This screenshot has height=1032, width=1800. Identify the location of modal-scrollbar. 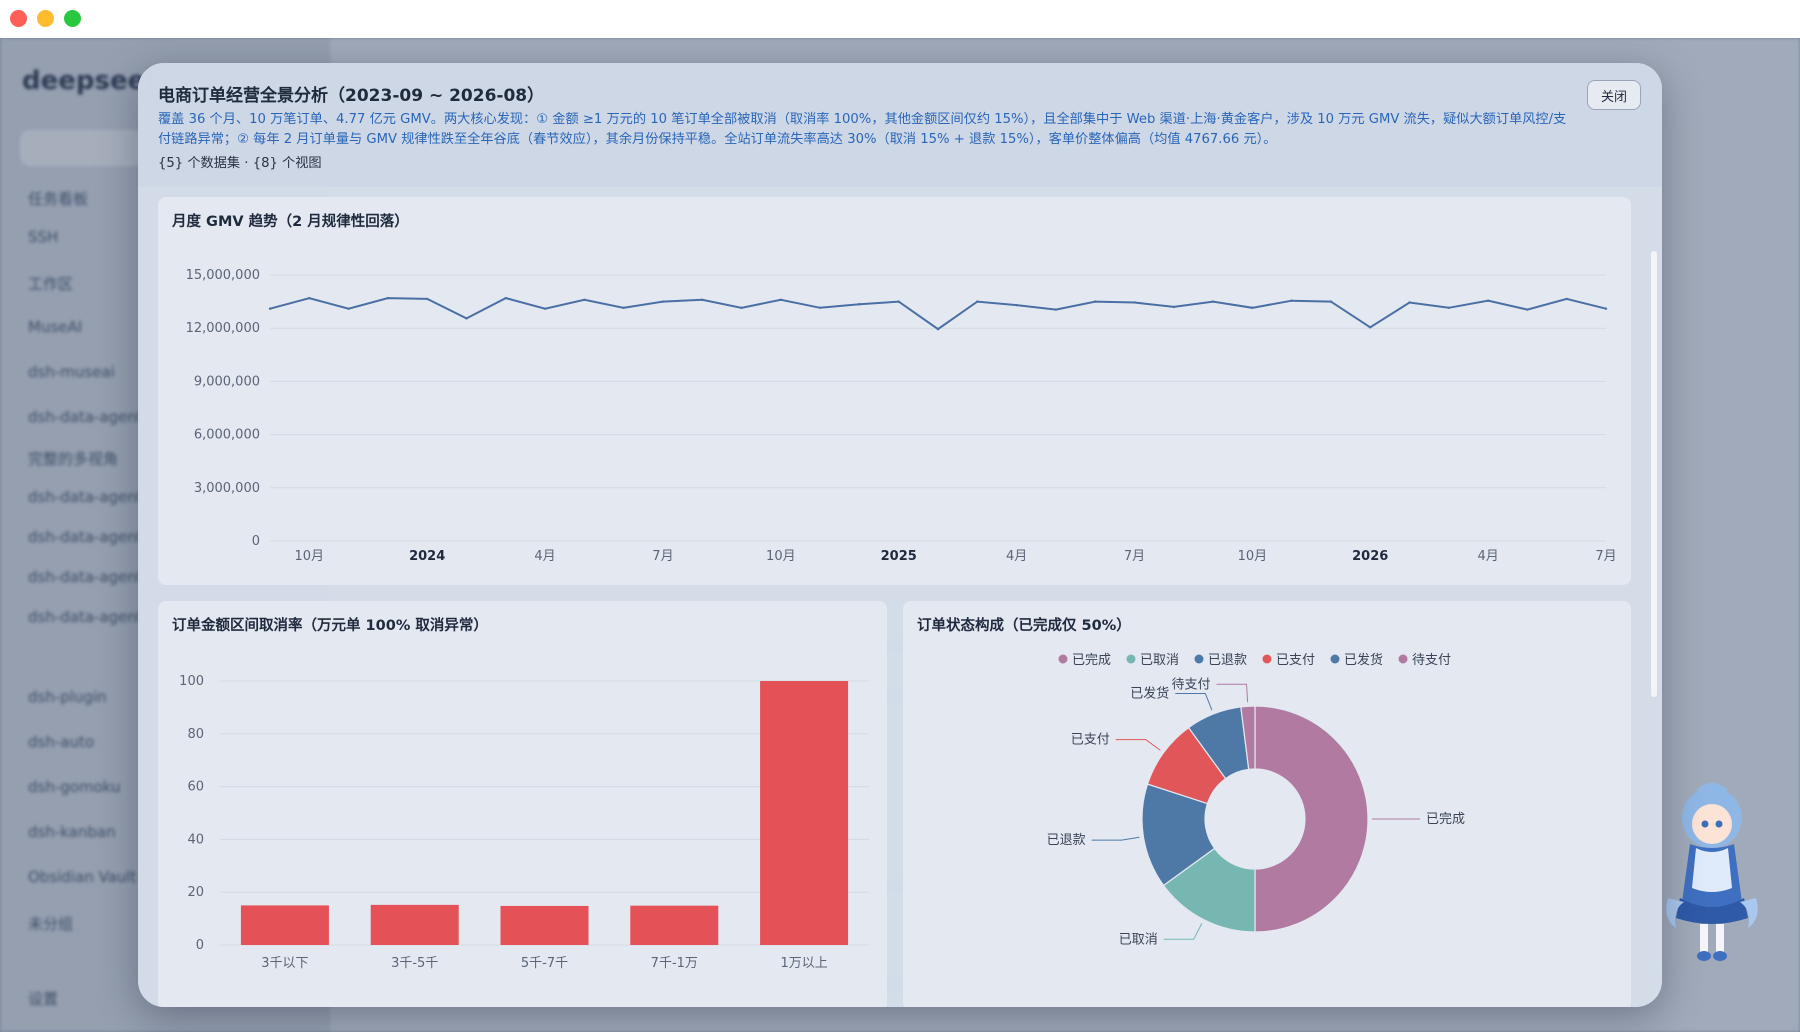
(1654, 474).